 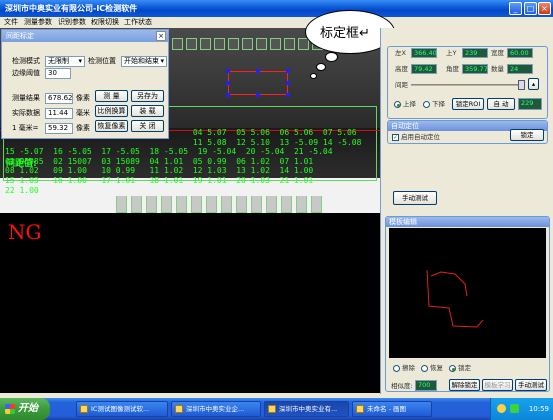 What do you see at coordinates (467, 85) in the screenshot?
I see `gap-slider-track` at bounding box center [467, 85].